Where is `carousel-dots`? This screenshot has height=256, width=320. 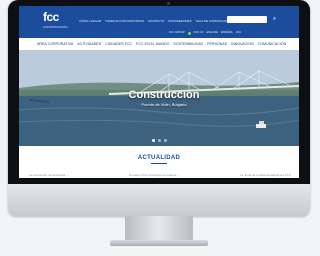 carousel-dots is located at coordinates (159, 141).